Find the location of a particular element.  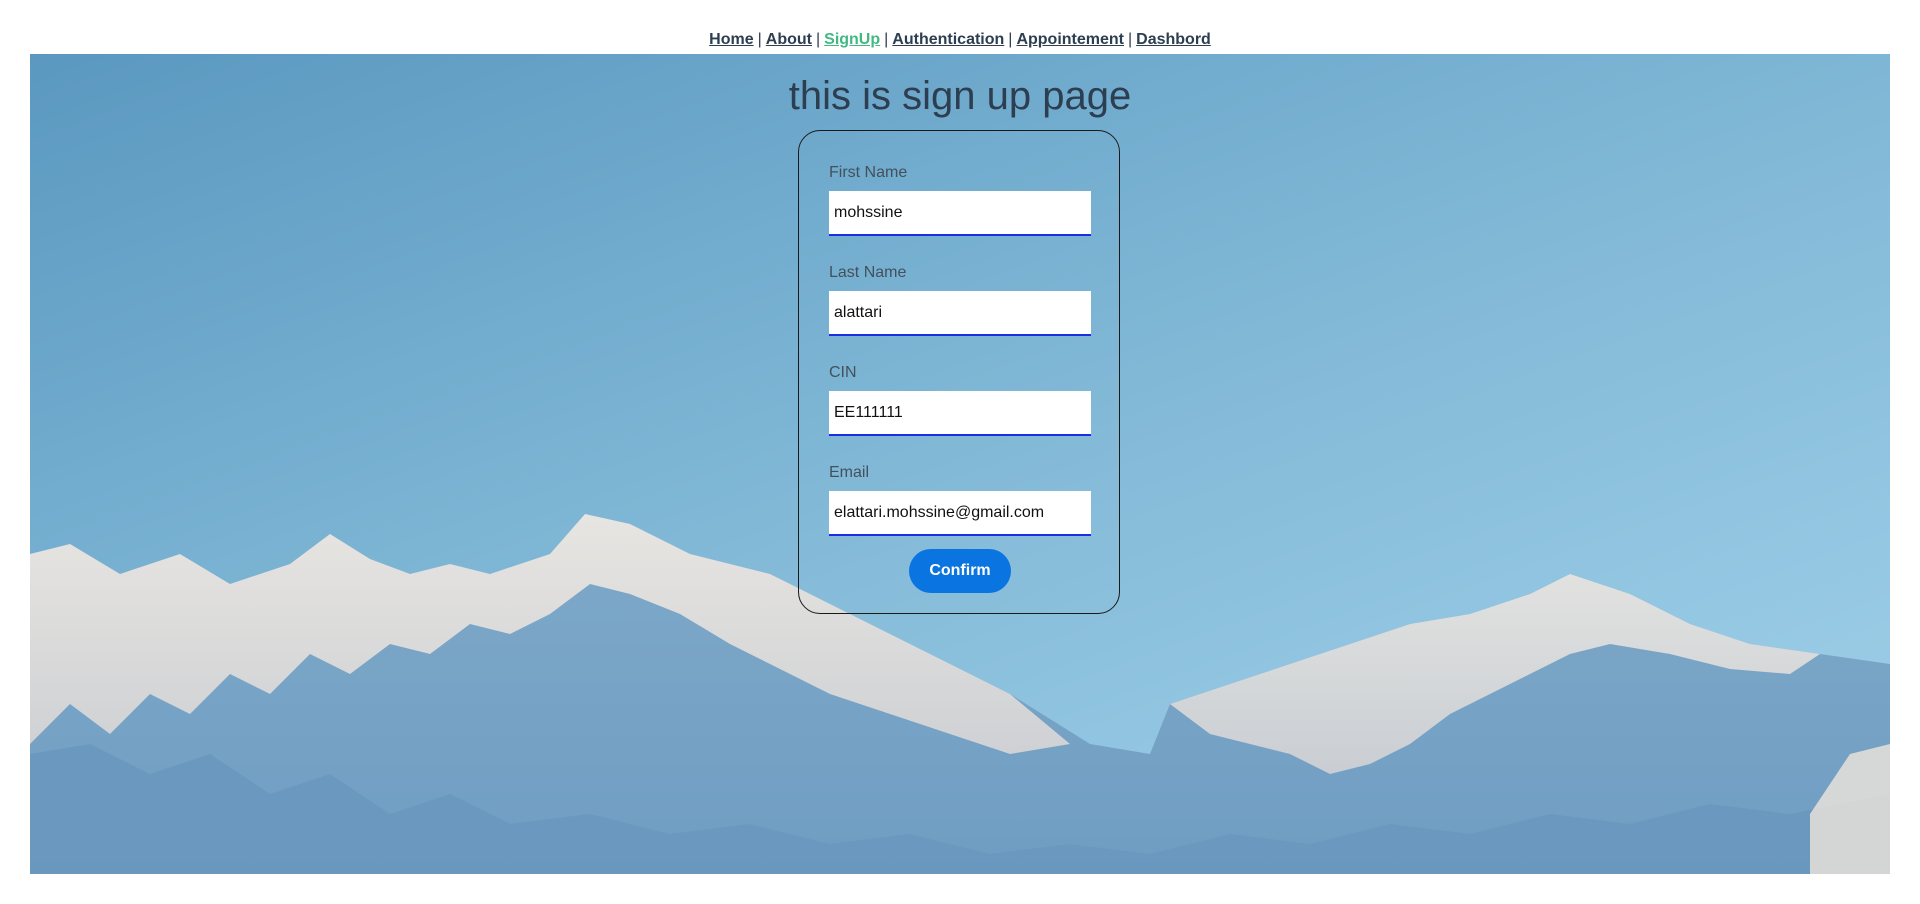

nav-link-signup: SignUp is located at coordinates (852, 39).